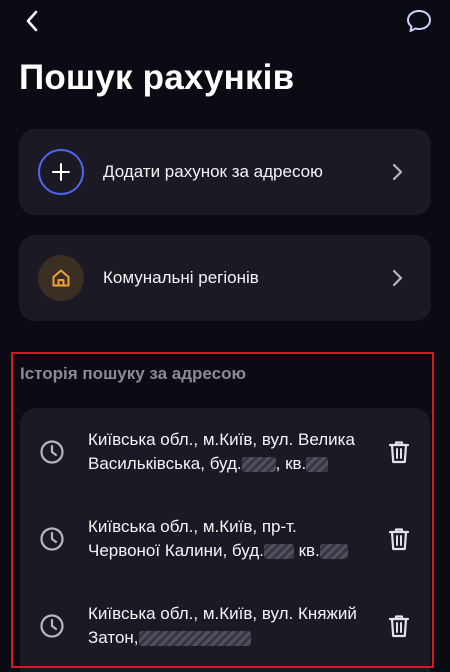 The height and width of the screenshot is (672, 450). I want to click on add-account-label: Додати рахунок за адресою, so click(213, 171).